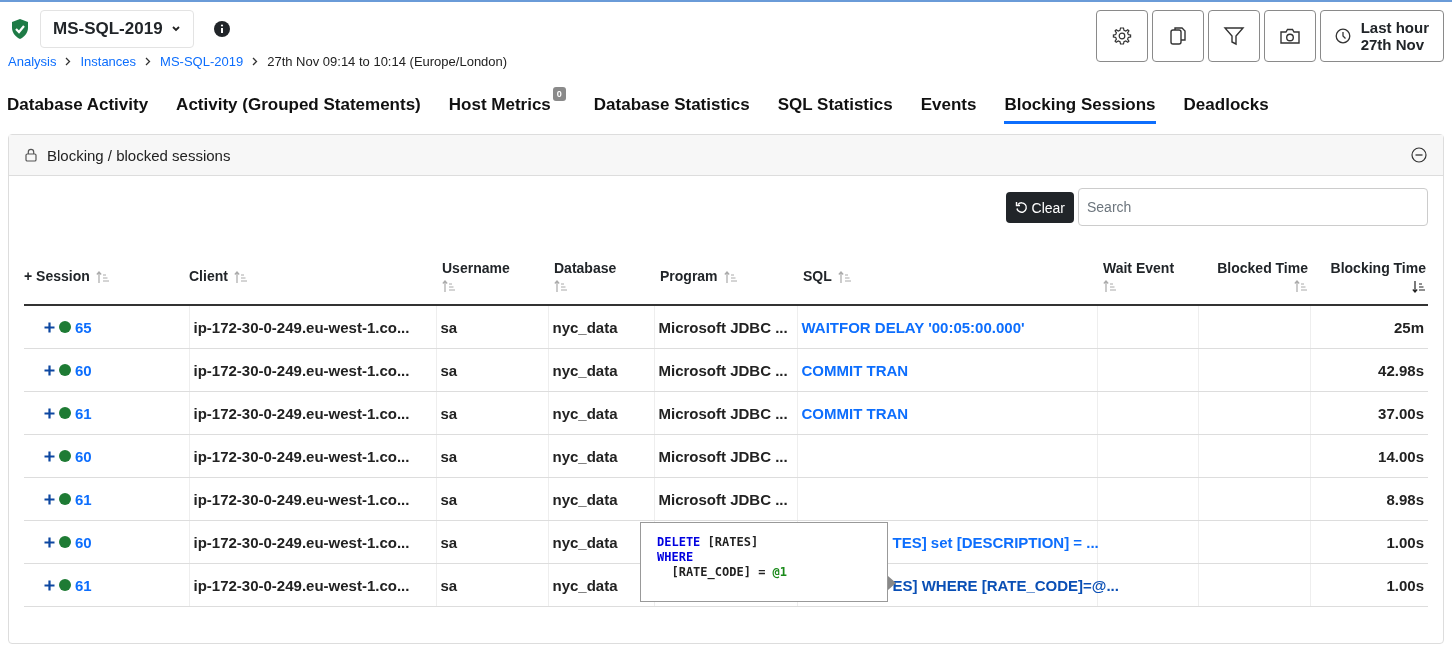 This screenshot has width=1452, height=656. Describe the element at coordinates (31, 155) in the screenshot. I see `lock-icon` at that location.